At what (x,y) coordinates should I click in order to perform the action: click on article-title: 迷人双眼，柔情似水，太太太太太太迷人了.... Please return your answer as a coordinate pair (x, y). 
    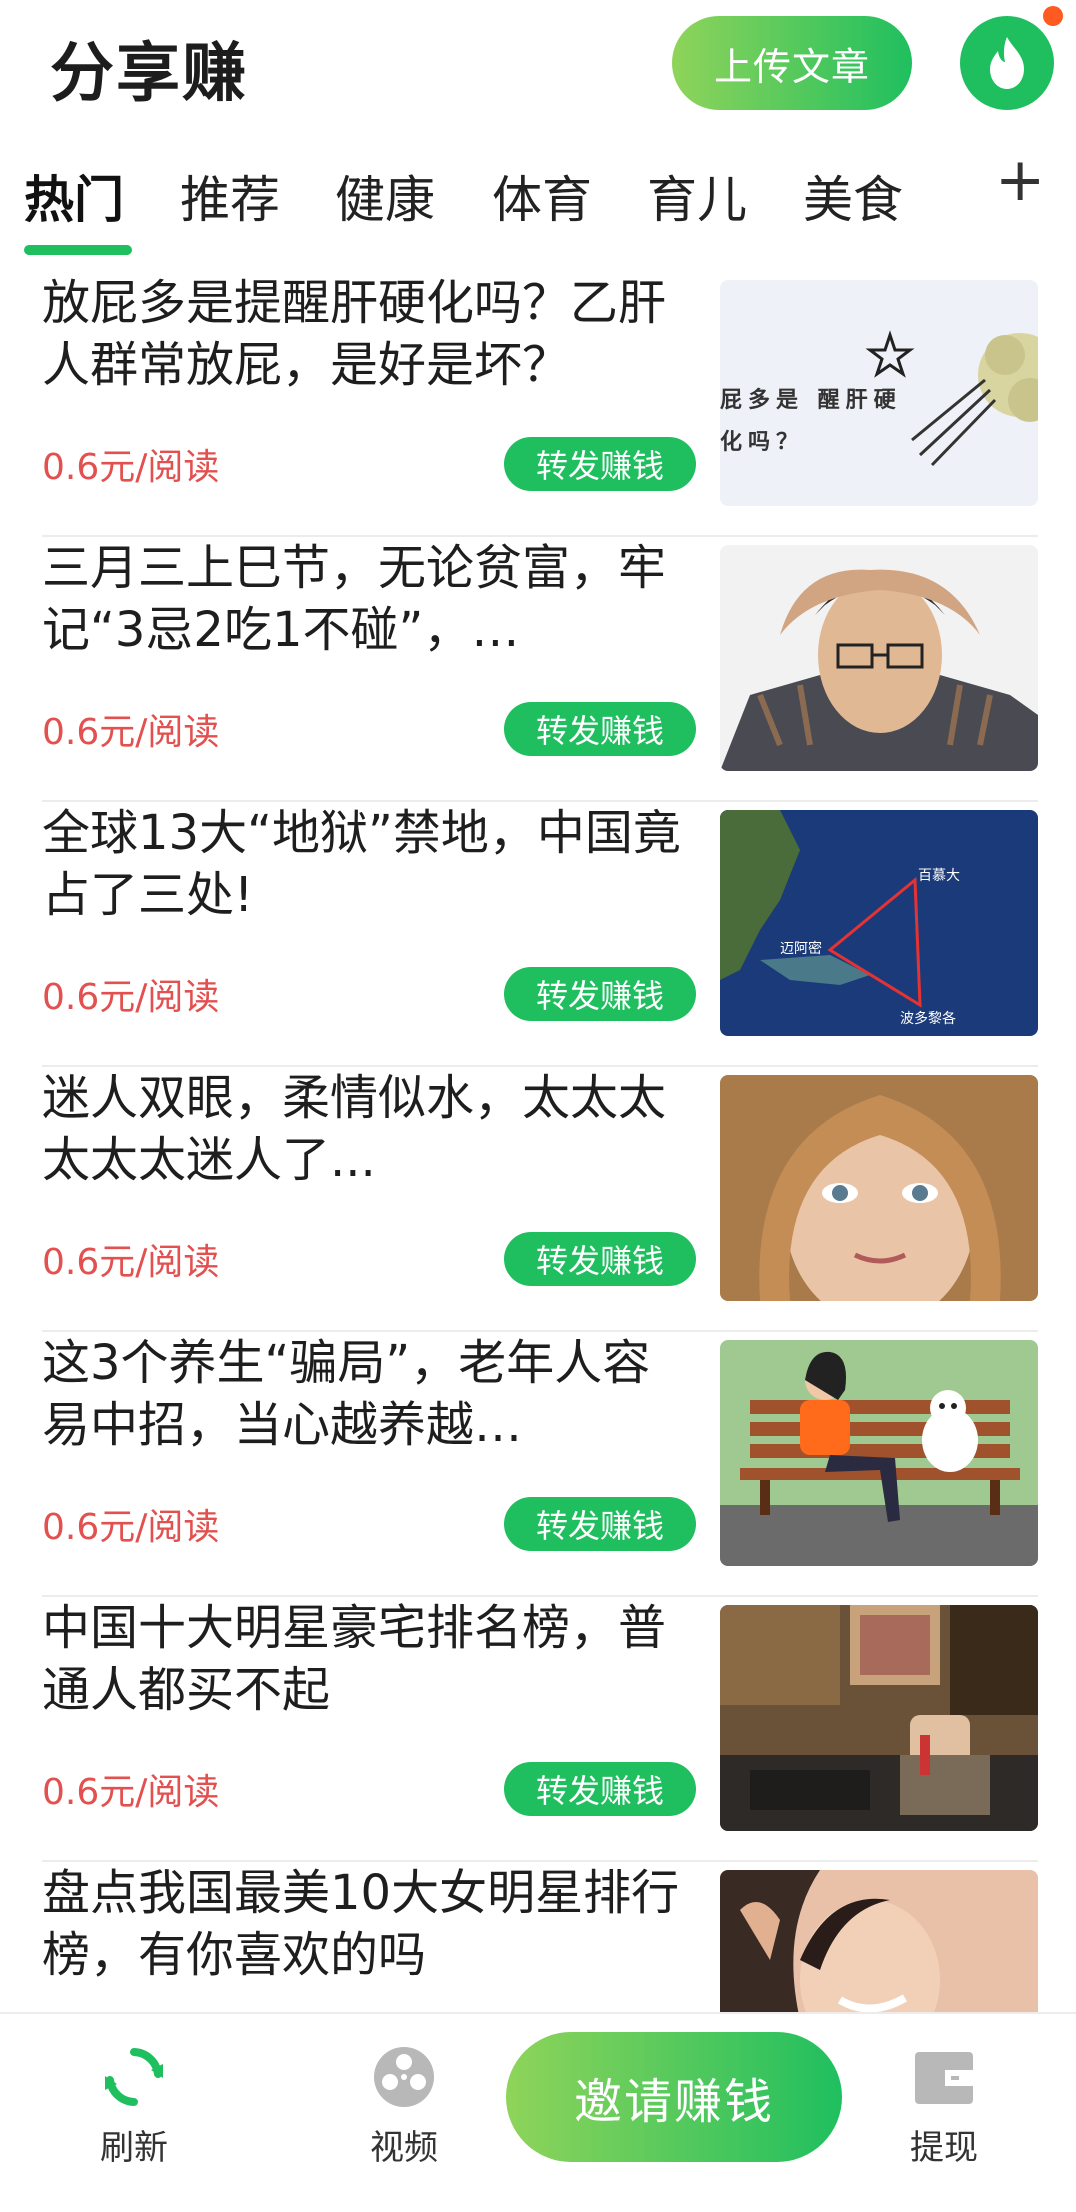
    Looking at the image, I should click on (367, 1129).